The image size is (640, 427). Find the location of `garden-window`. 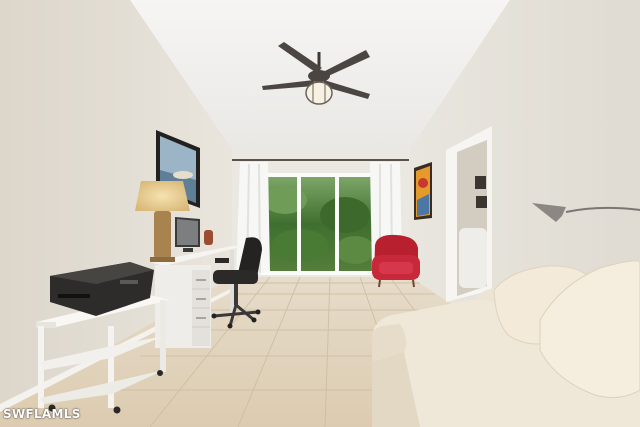

garden-window is located at coordinates (318, 224).